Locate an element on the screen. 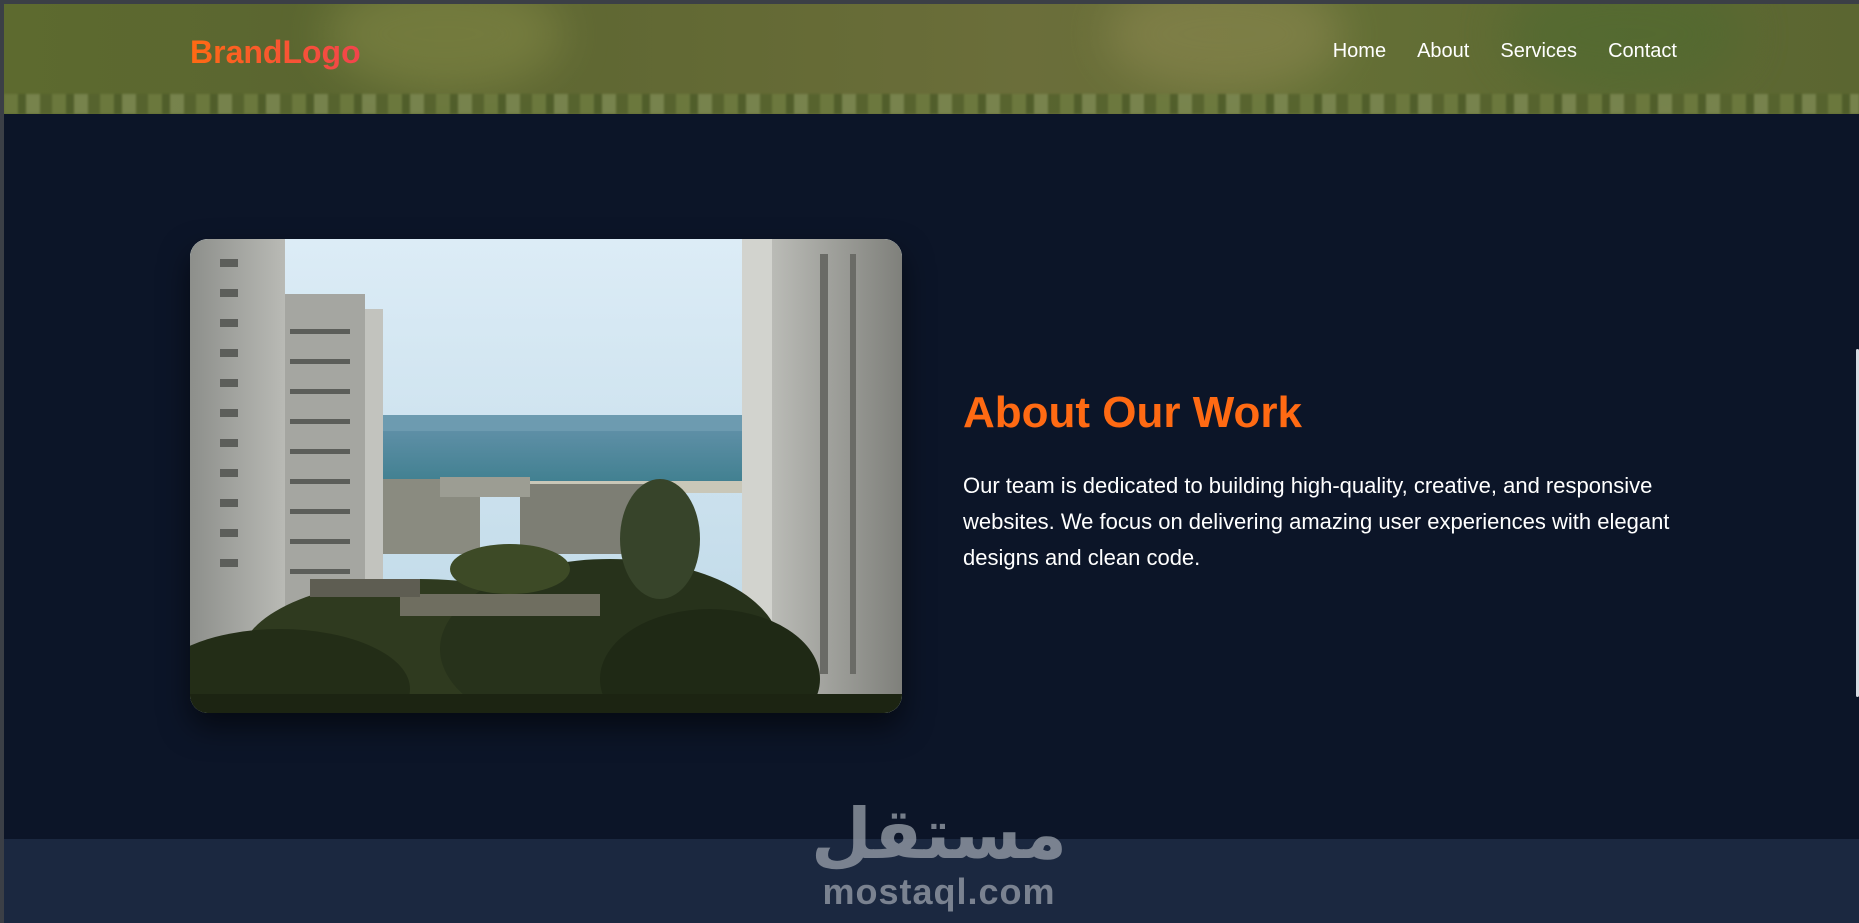 This screenshot has height=923, width=1859. nav-link-contact: Contact is located at coordinates (1642, 51).